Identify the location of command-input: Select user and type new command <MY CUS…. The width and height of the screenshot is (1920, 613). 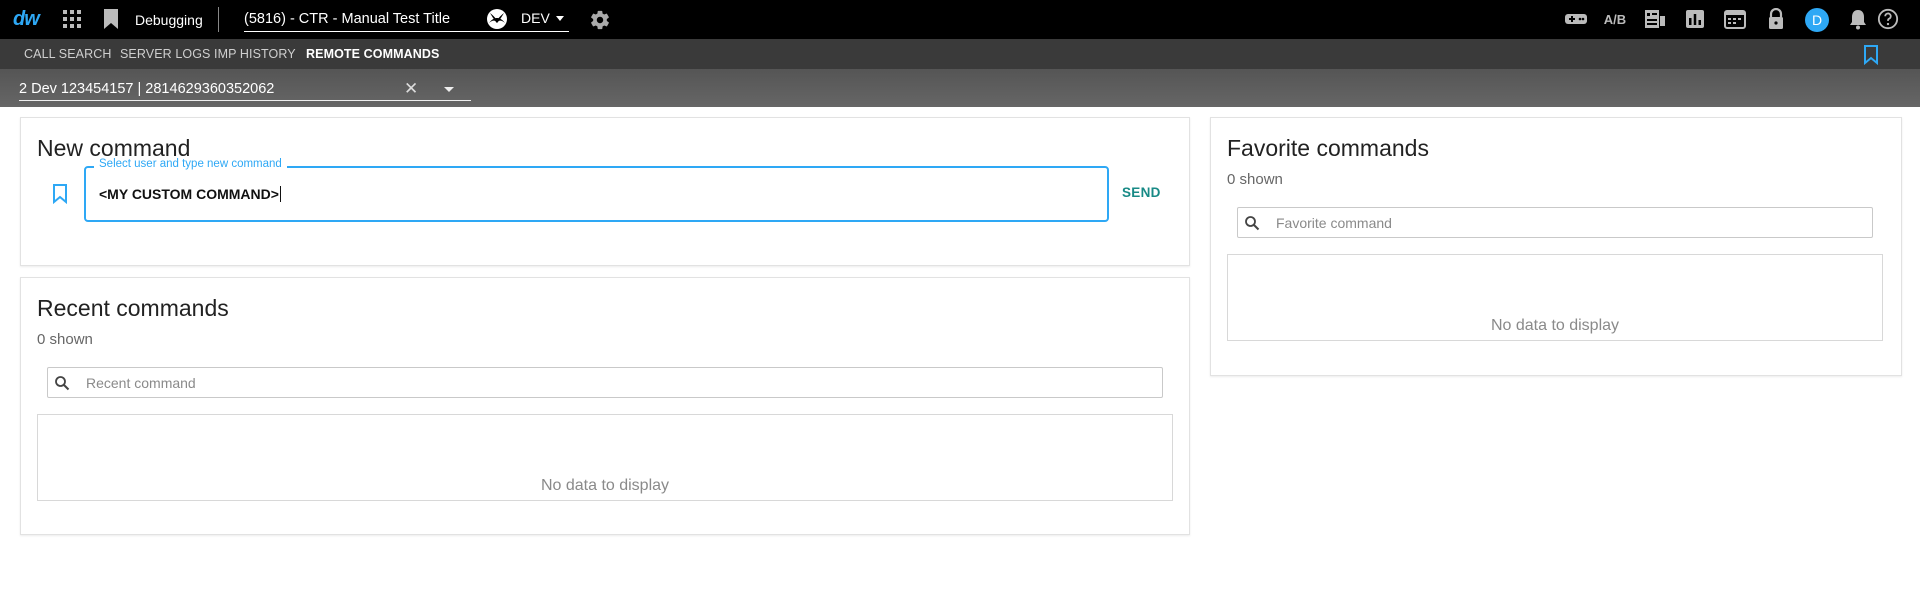
(596, 190).